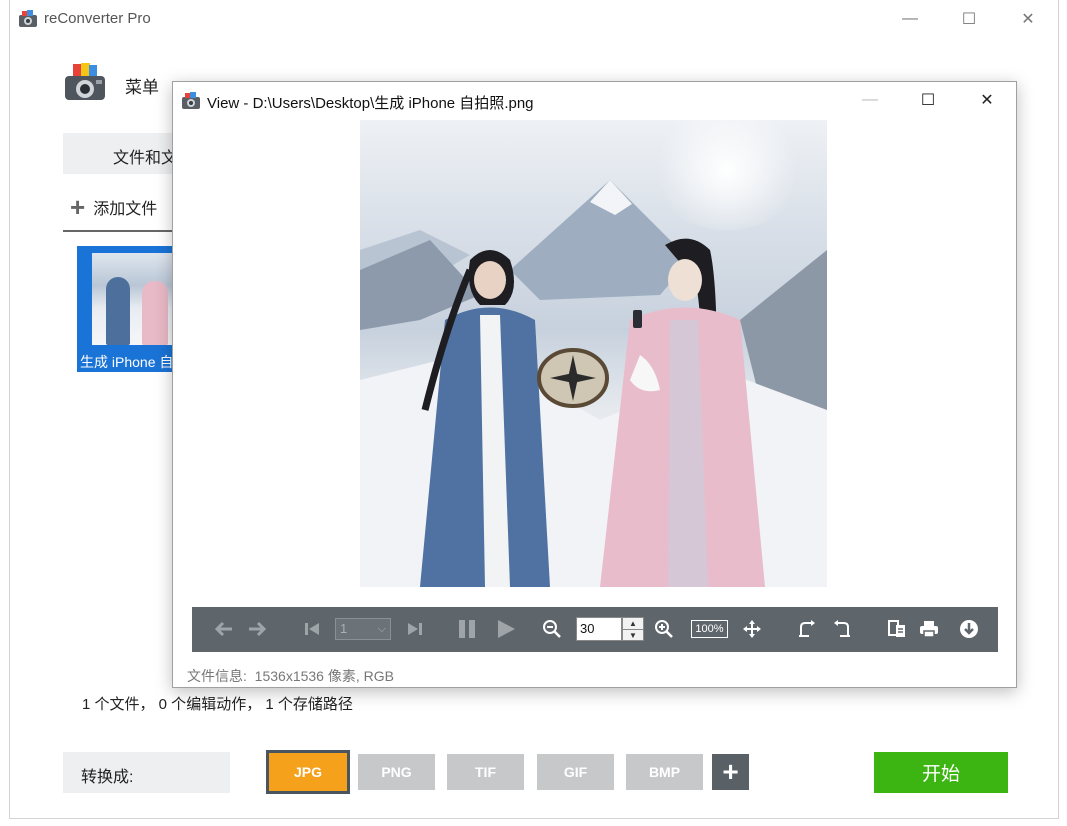  Describe the element at coordinates (467, 629) in the screenshot. I see `pause-icon` at that location.